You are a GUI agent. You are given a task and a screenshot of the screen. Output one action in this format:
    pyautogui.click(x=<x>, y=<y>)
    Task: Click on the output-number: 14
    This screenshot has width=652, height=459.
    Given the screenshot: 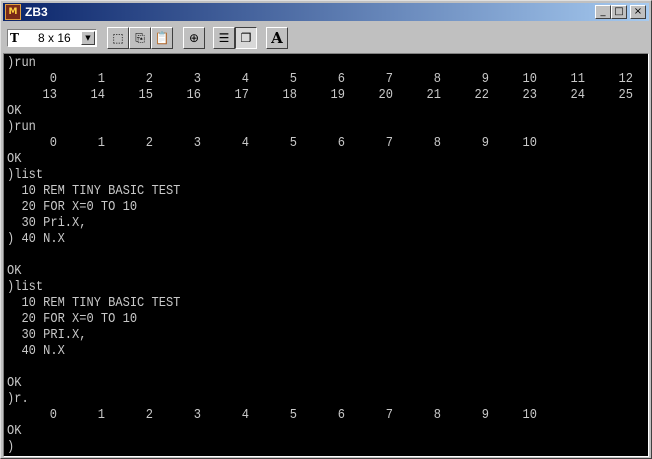 What is the action you would take?
    pyautogui.click(x=97, y=95)
    